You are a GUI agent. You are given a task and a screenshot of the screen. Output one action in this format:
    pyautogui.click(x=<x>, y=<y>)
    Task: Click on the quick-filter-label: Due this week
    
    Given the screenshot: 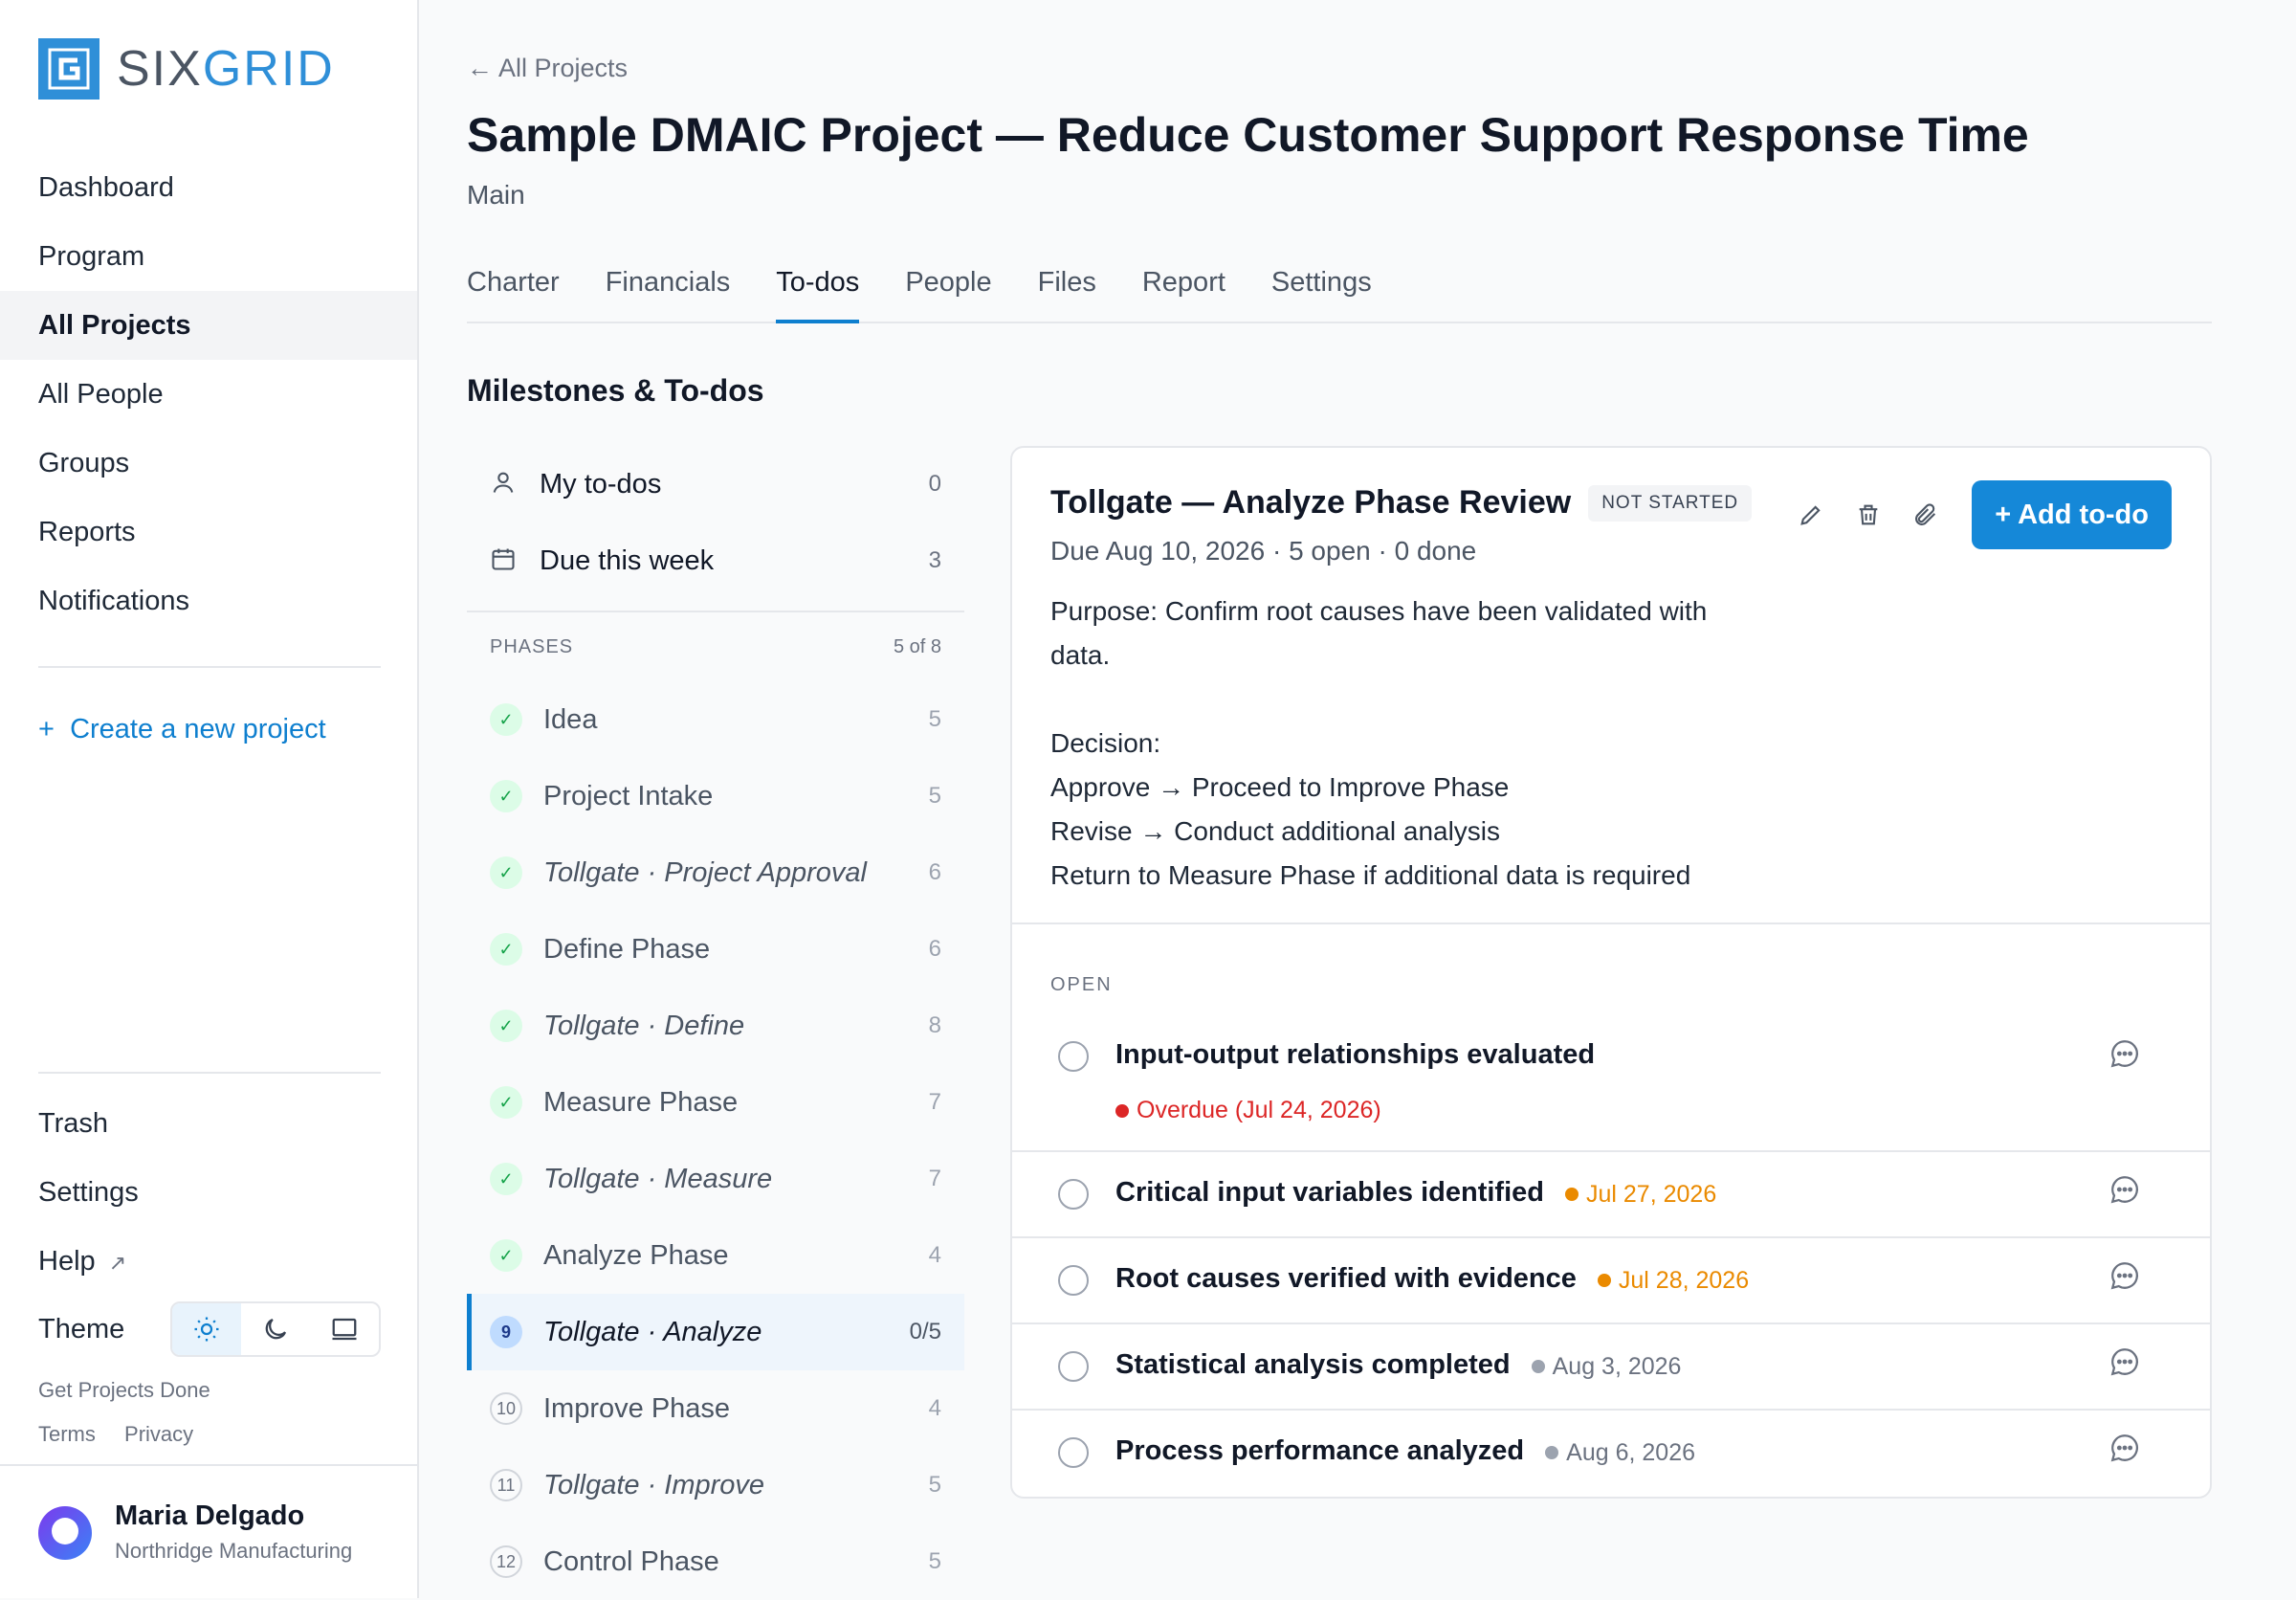 What is the action you would take?
    pyautogui.click(x=627, y=560)
    